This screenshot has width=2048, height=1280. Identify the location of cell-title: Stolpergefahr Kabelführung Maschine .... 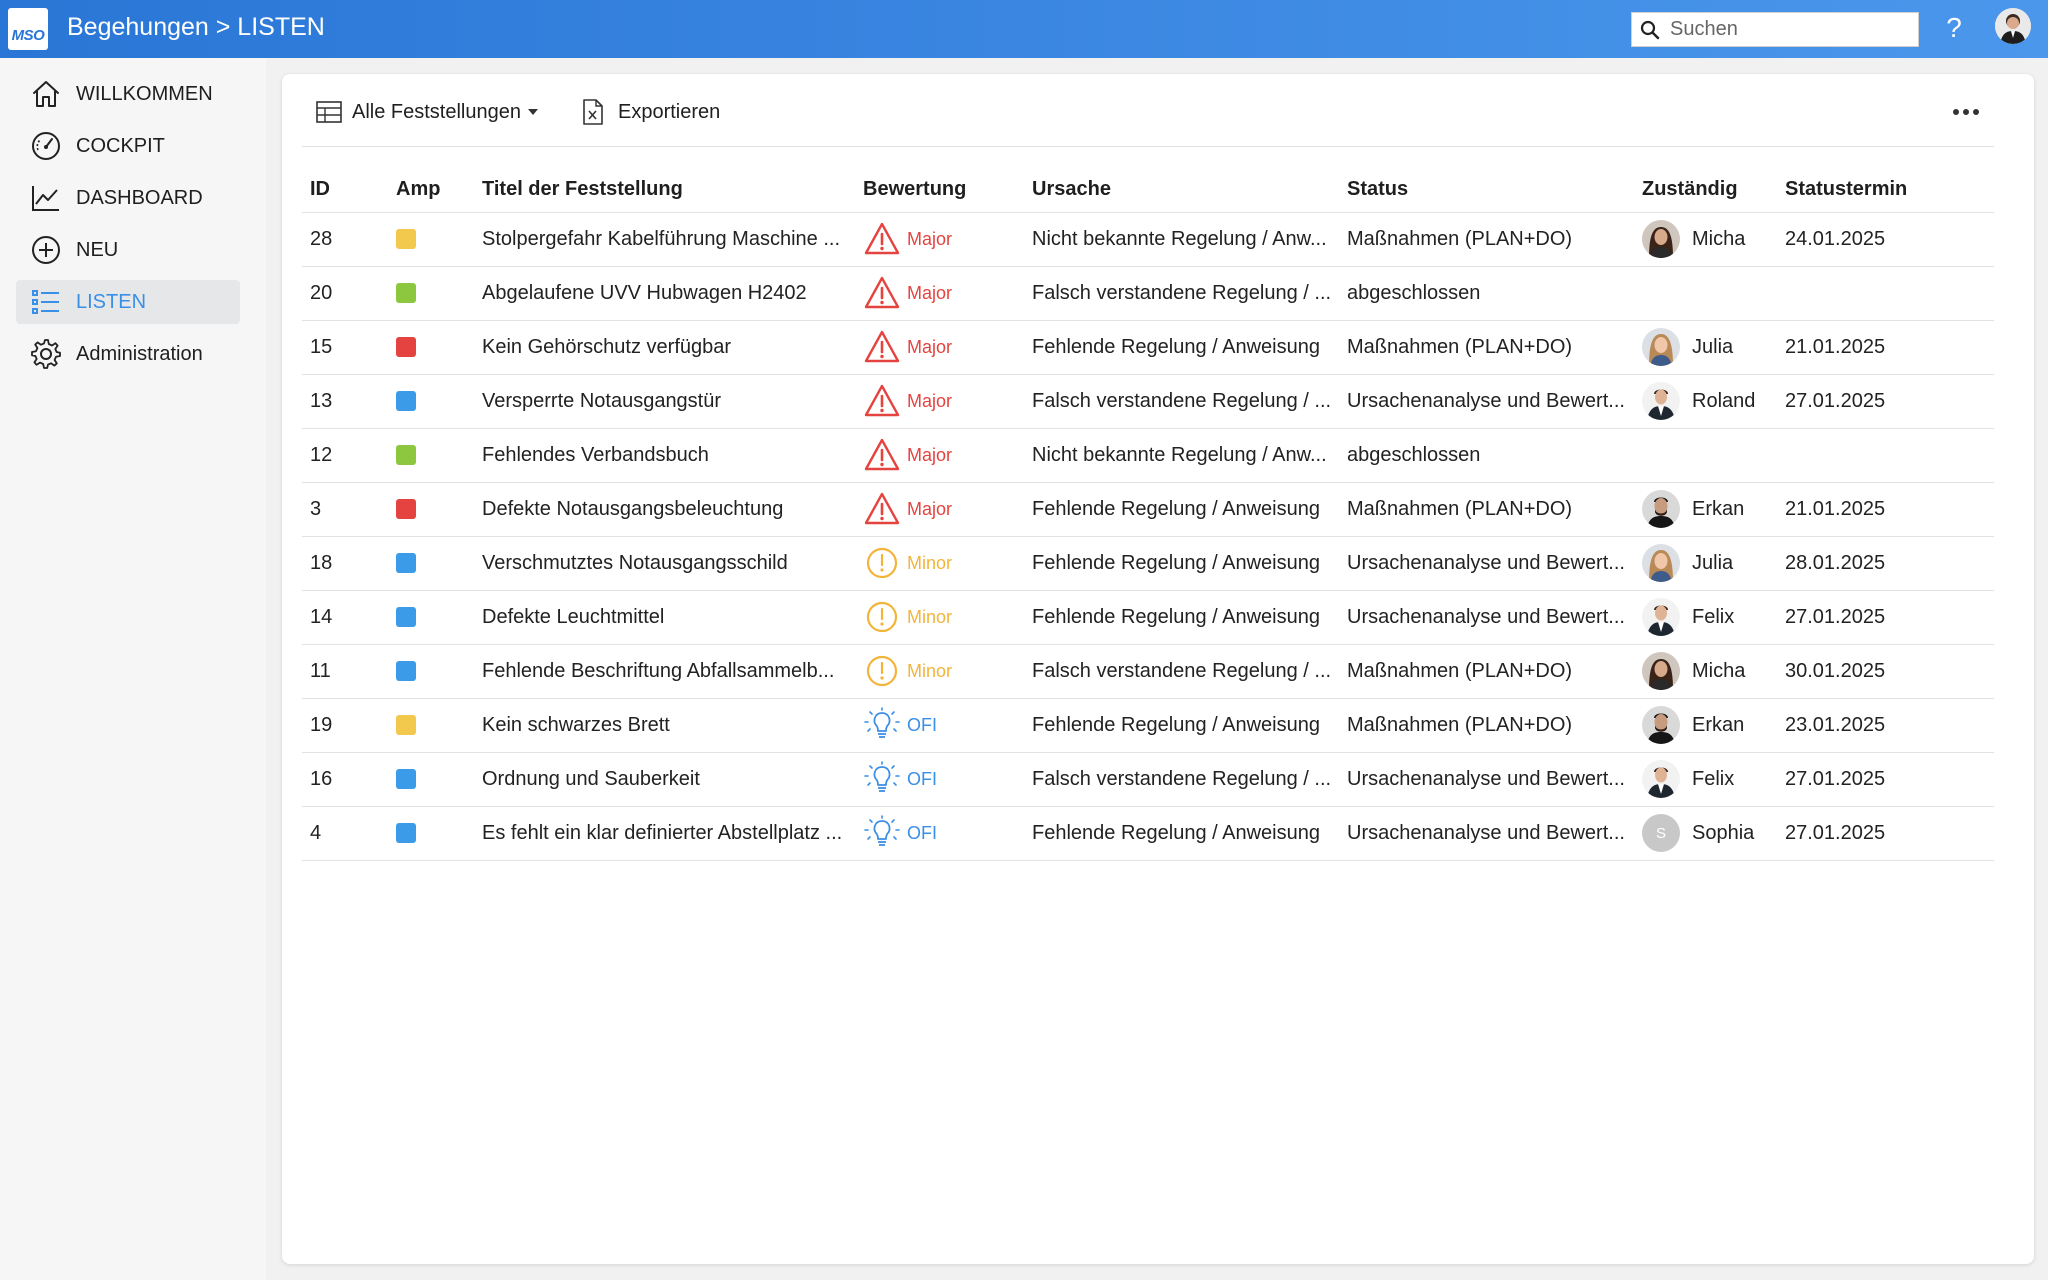
(664, 239).